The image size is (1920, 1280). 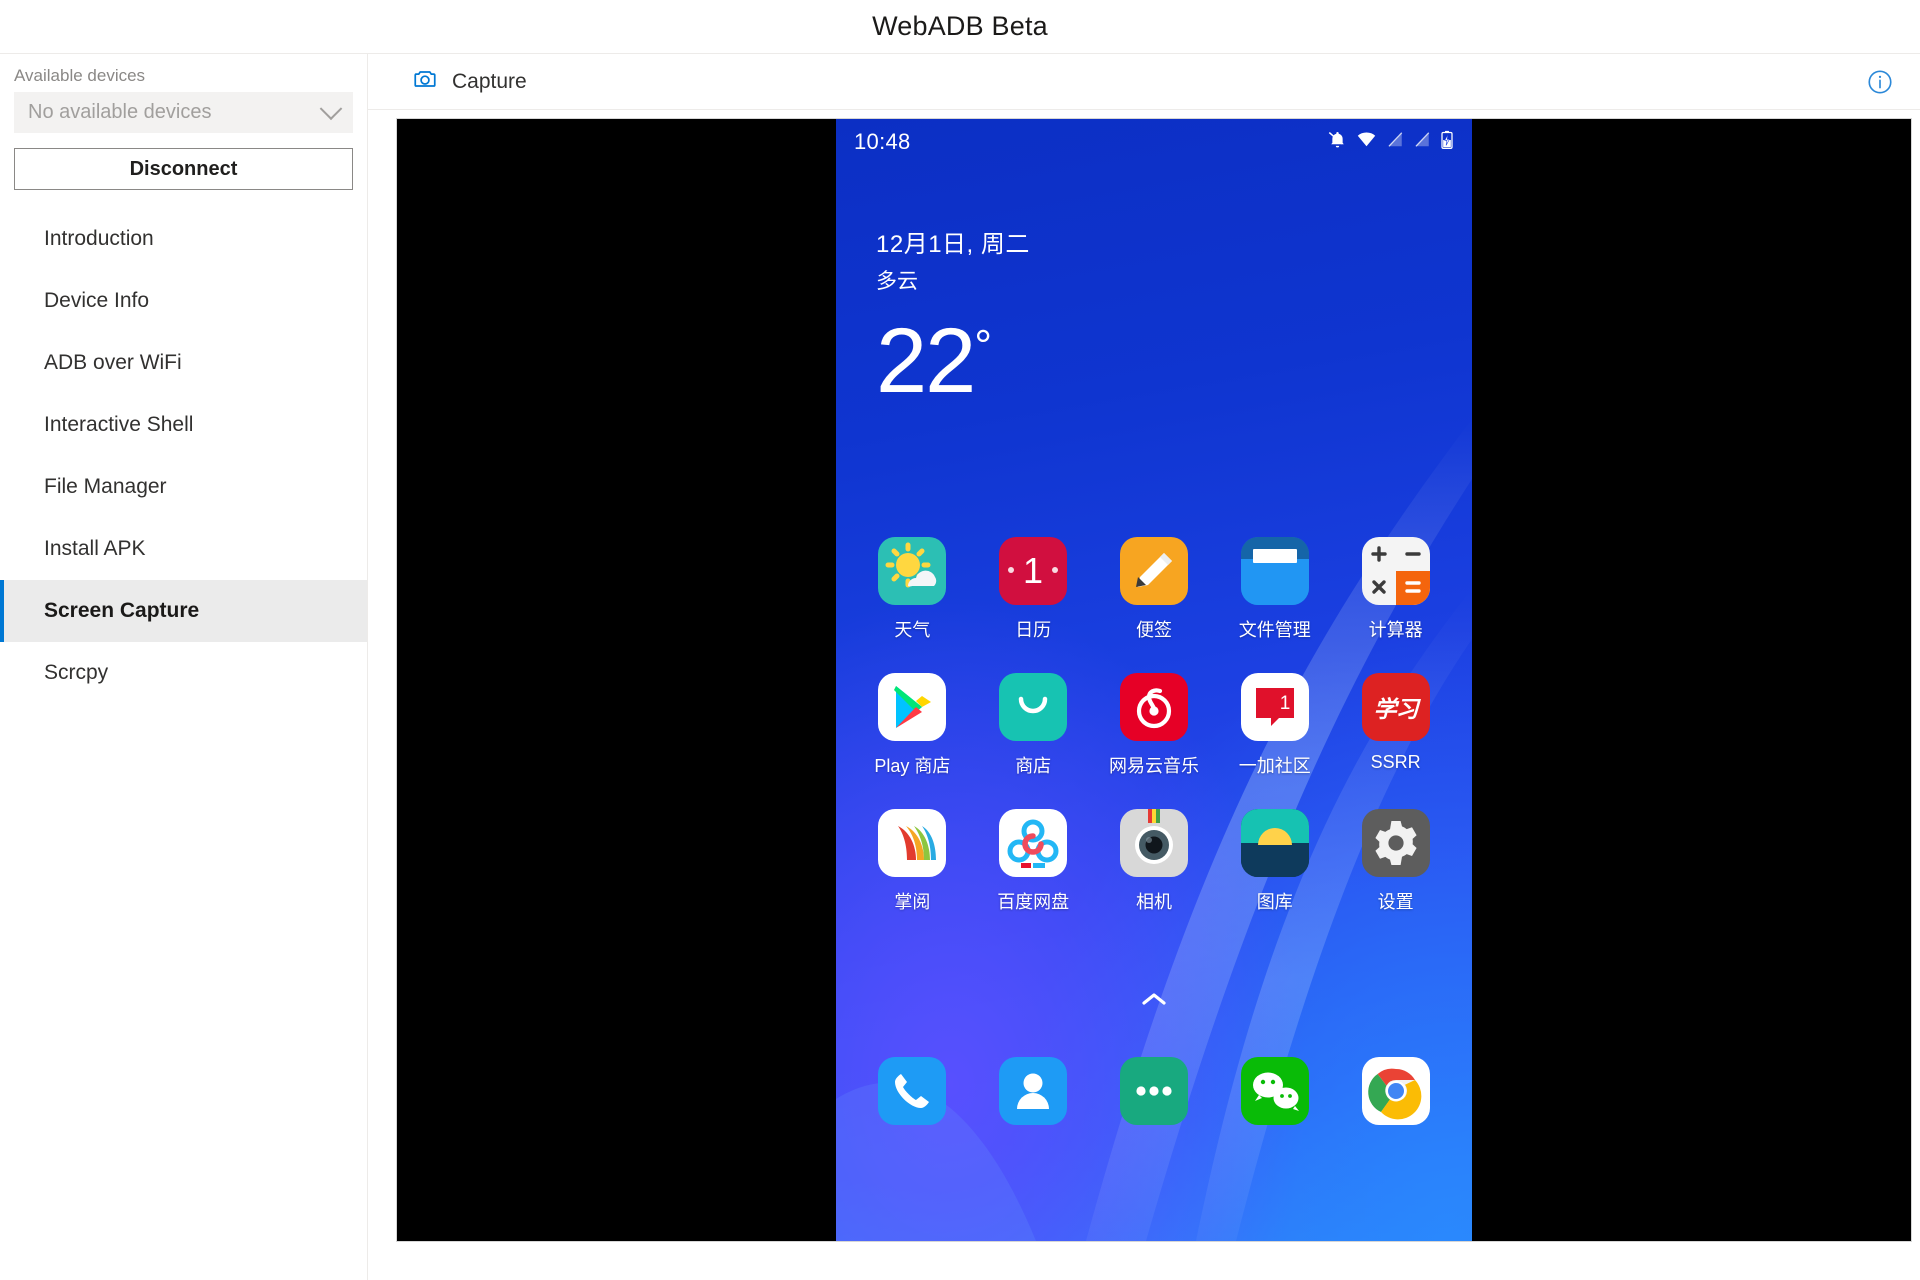 I want to click on dock-app-phone, so click(x=912, y=1091).